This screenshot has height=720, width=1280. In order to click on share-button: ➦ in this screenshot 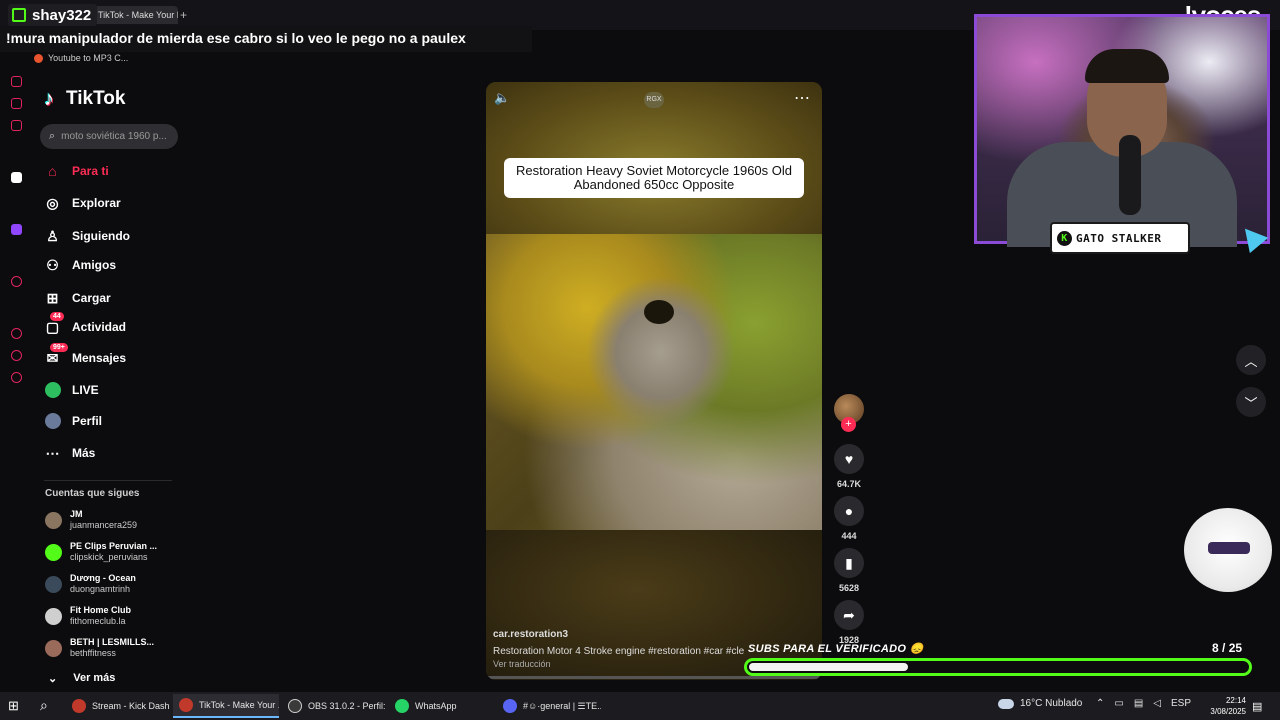, I will do `click(849, 615)`.